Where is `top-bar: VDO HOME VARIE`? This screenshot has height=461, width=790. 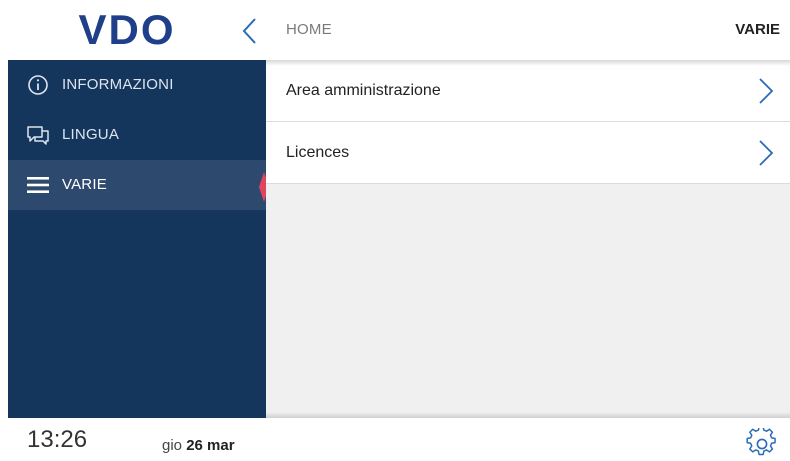 top-bar: VDO HOME VARIE is located at coordinates (395, 30).